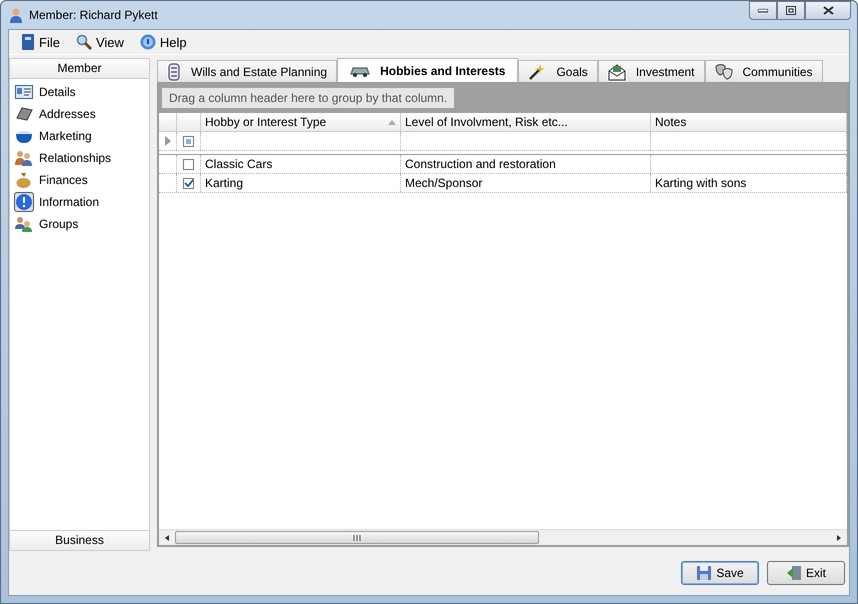  What do you see at coordinates (806, 573) in the screenshot?
I see `exit-button: Exit` at bounding box center [806, 573].